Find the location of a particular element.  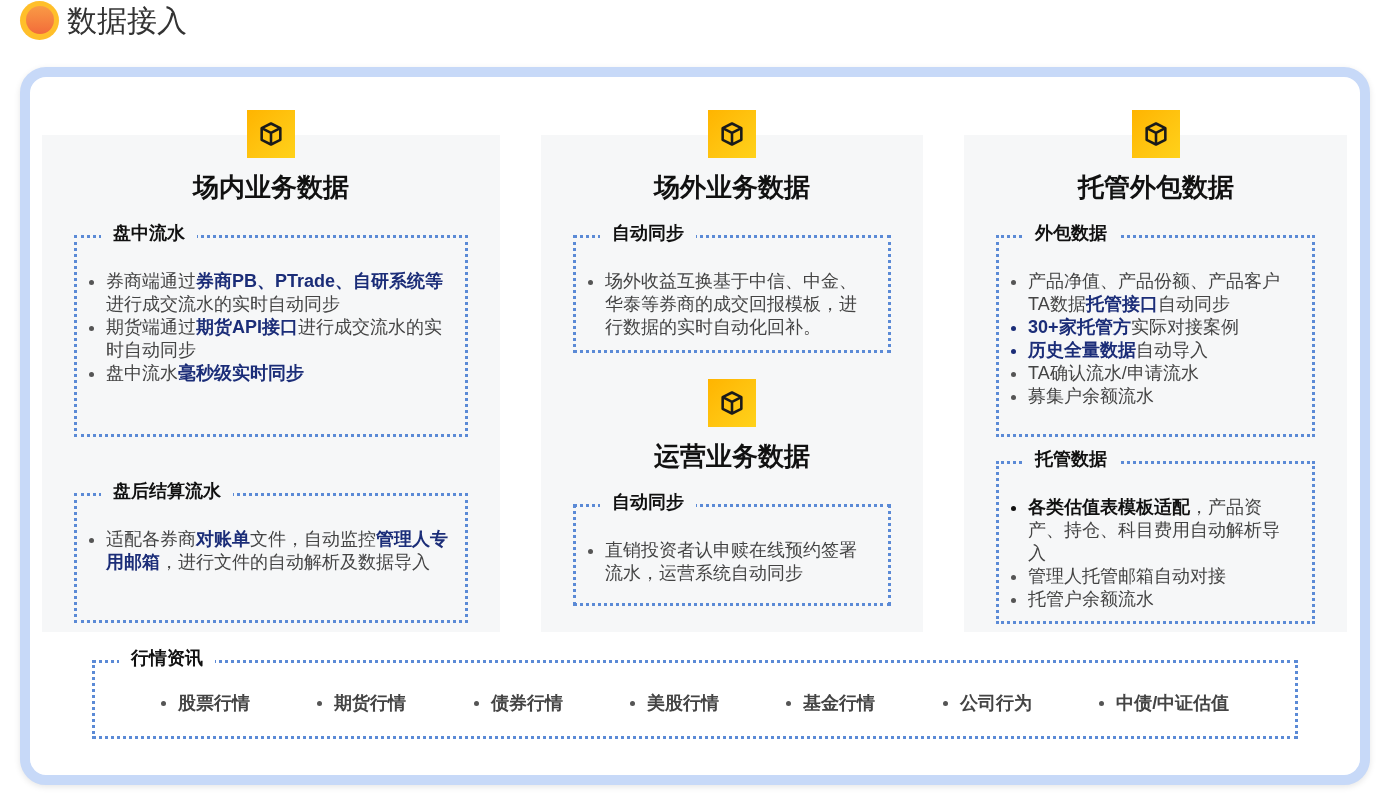

category-title: 场外业务数据 is located at coordinates (731, 187).